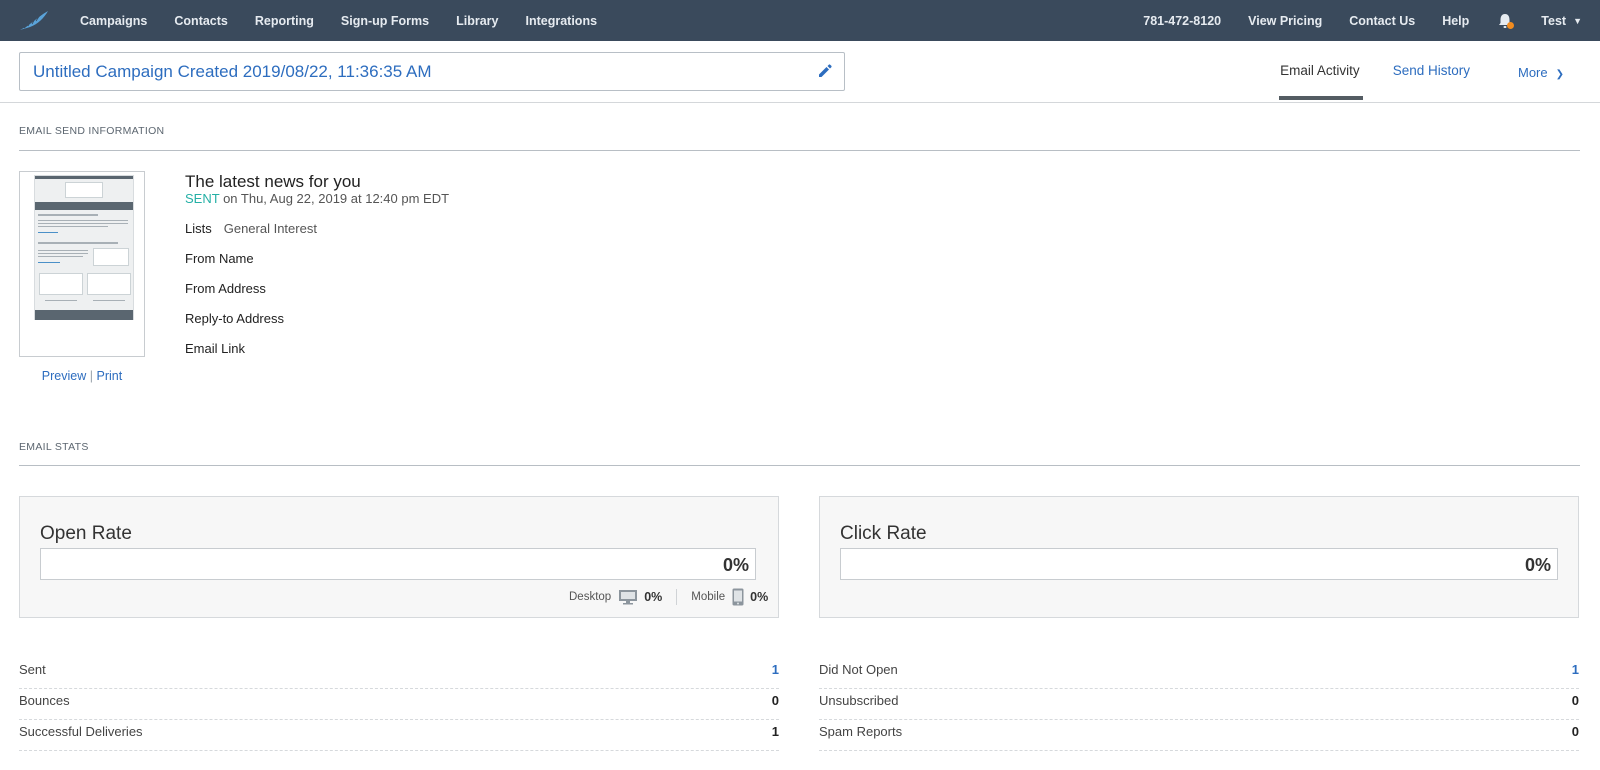  I want to click on chevron-down-icon: ❯, so click(1559, 74).